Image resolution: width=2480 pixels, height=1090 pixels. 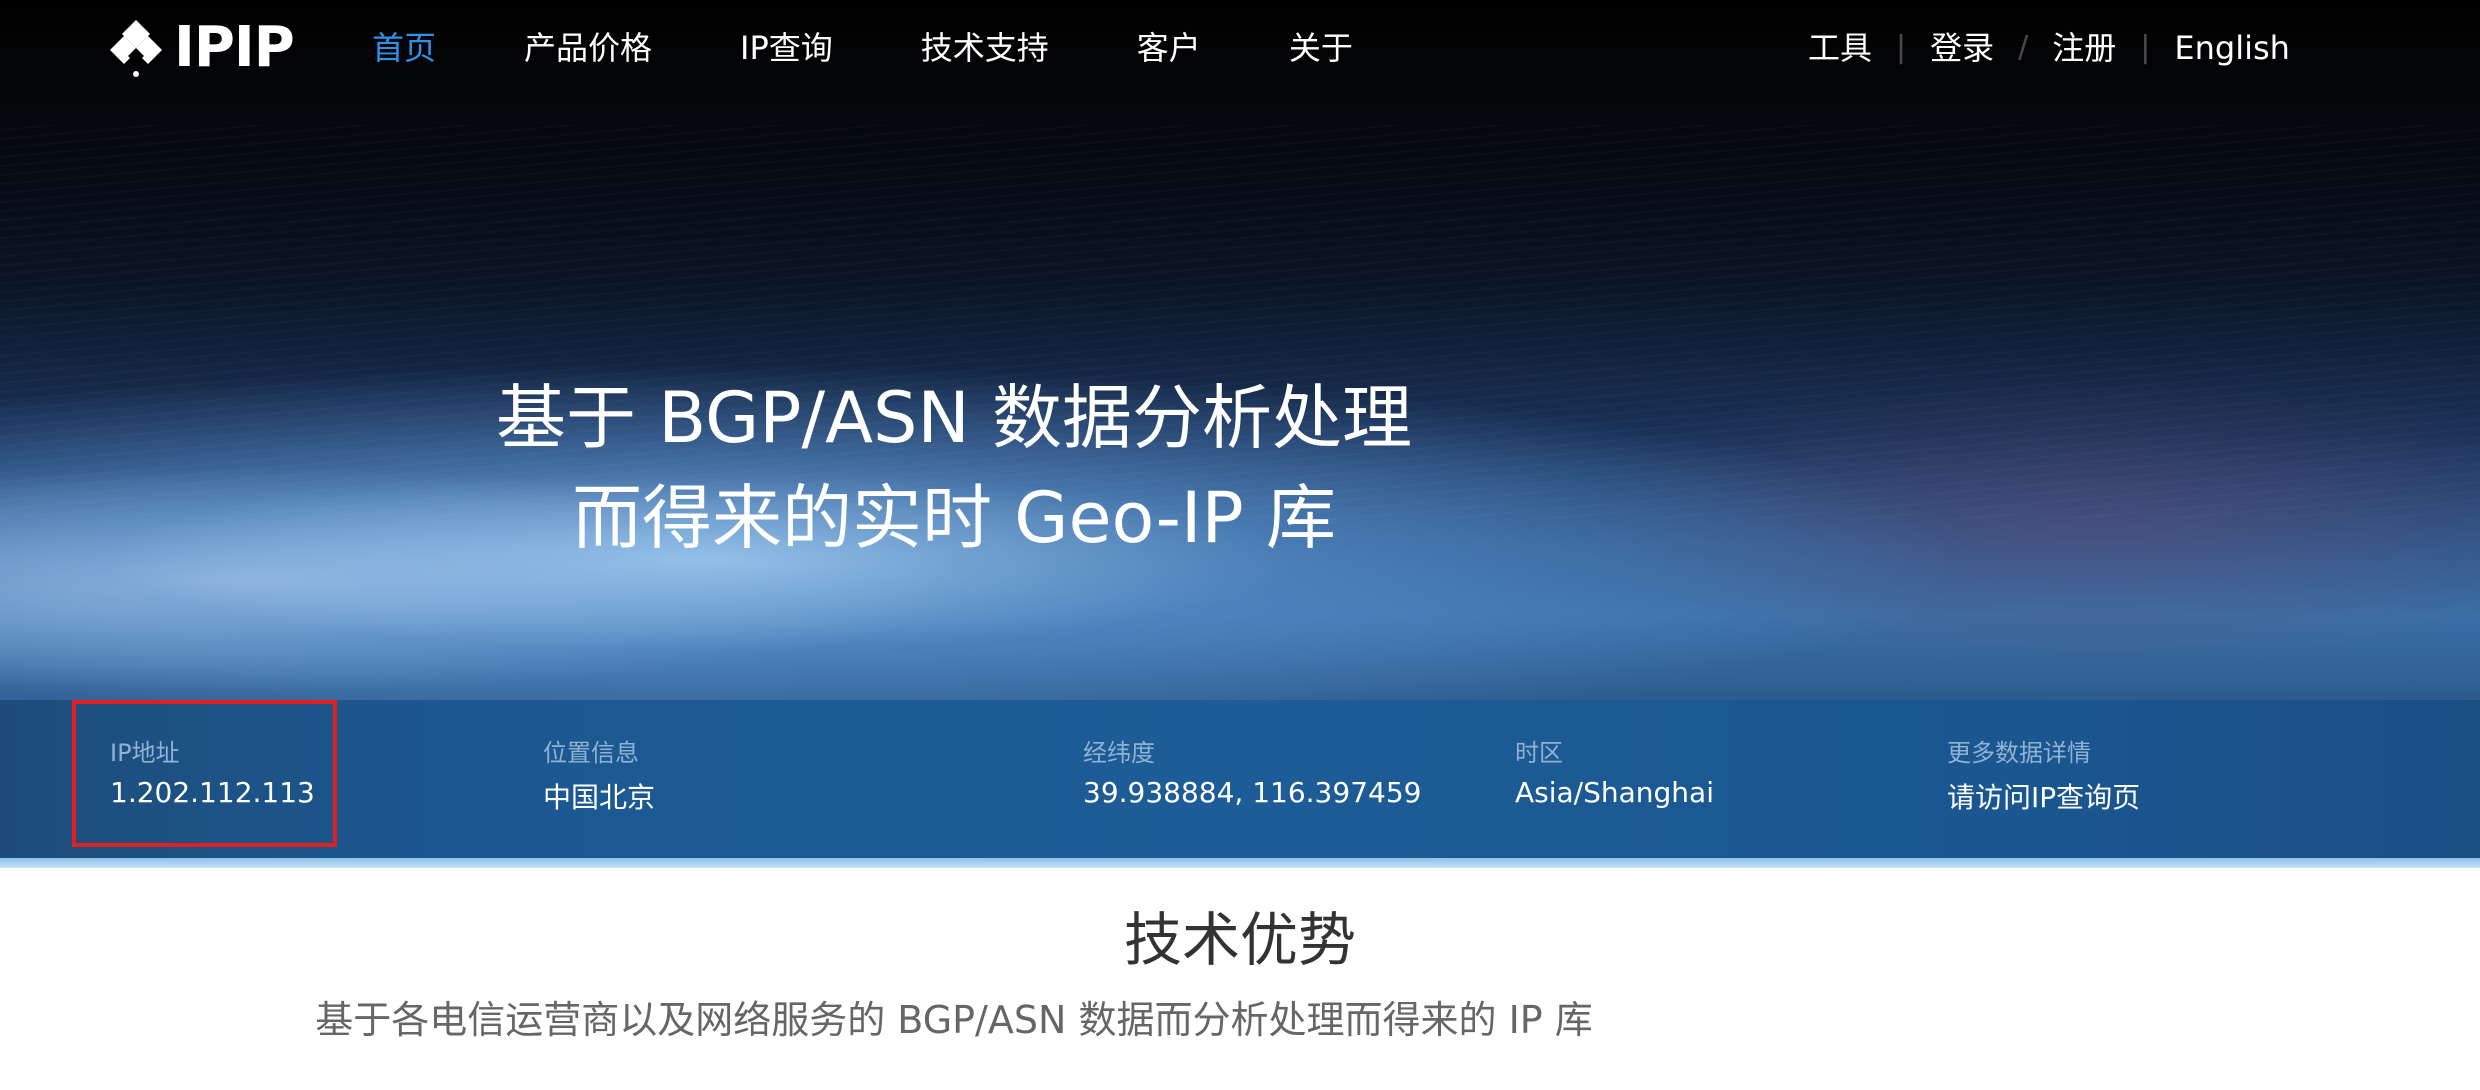 I want to click on nav-pricing: 产品价格, so click(x=588, y=48).